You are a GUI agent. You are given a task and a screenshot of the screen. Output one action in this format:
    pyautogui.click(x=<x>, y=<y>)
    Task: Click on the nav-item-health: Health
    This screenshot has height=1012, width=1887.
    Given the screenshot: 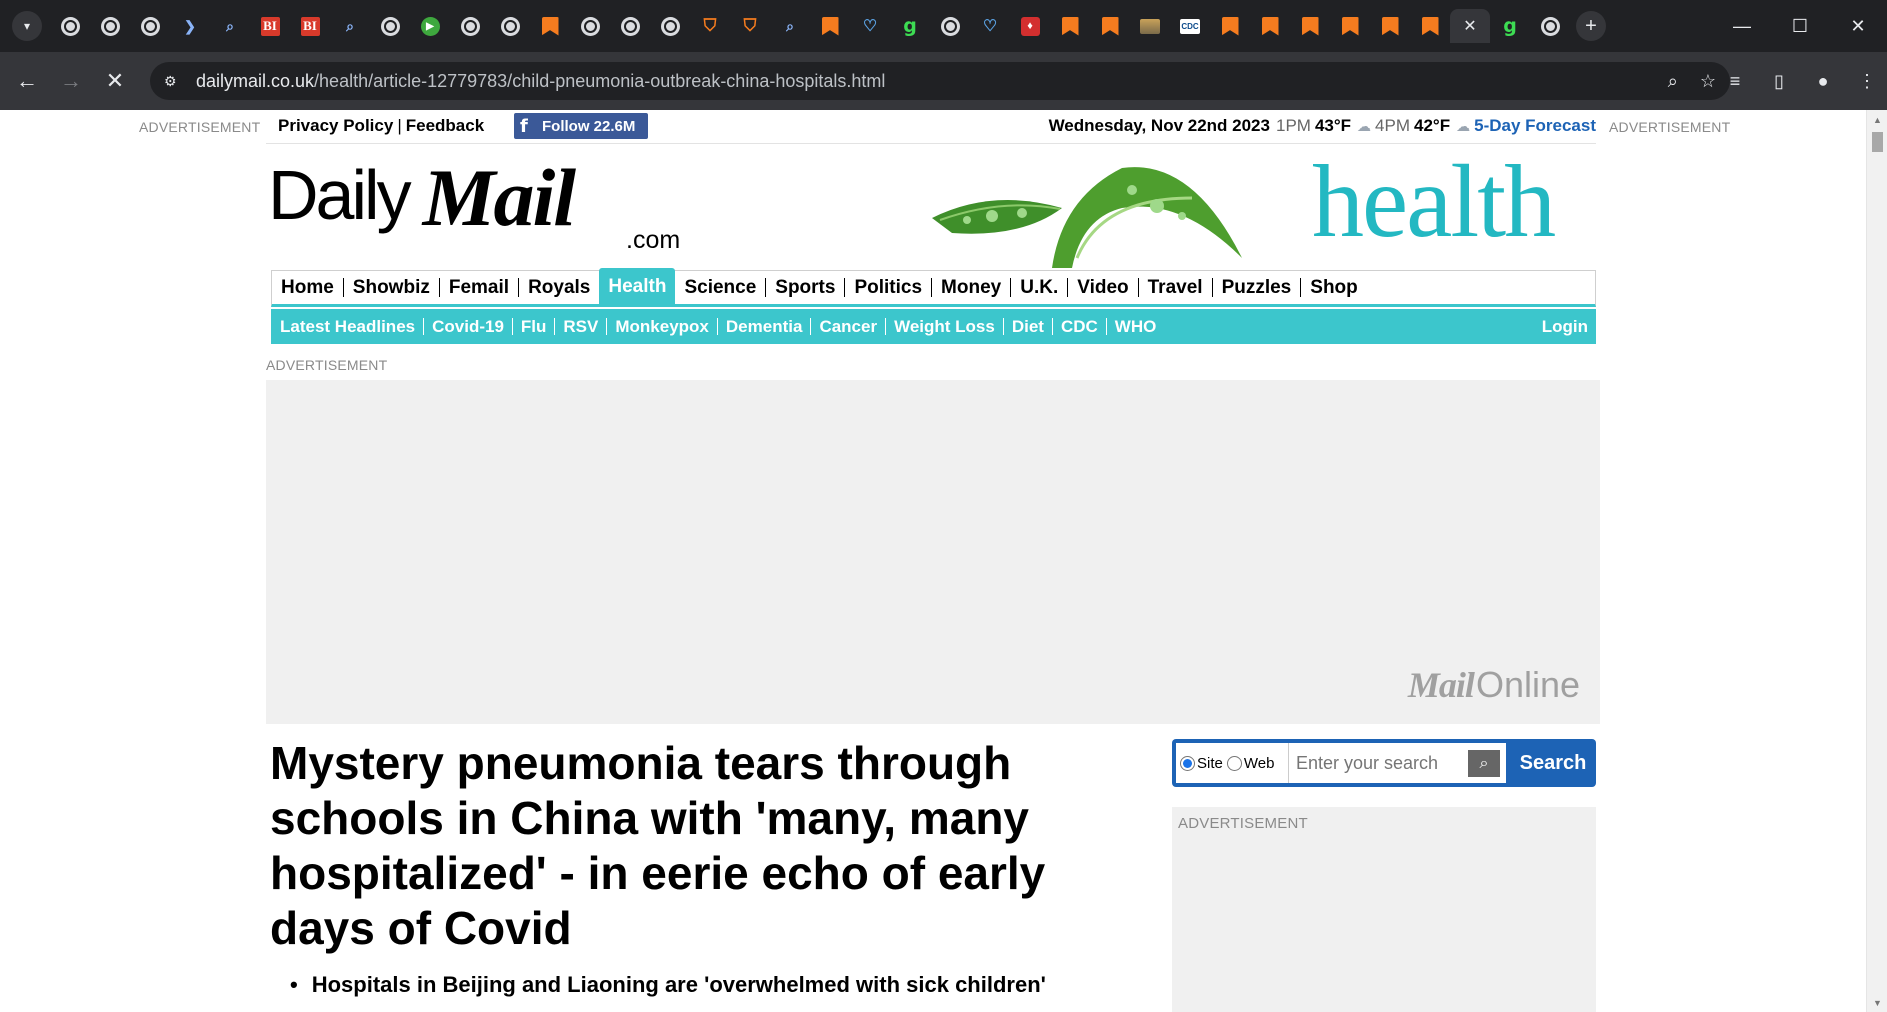 What is the action you would take?
    pyautogui.click(x=637, y=286)
    